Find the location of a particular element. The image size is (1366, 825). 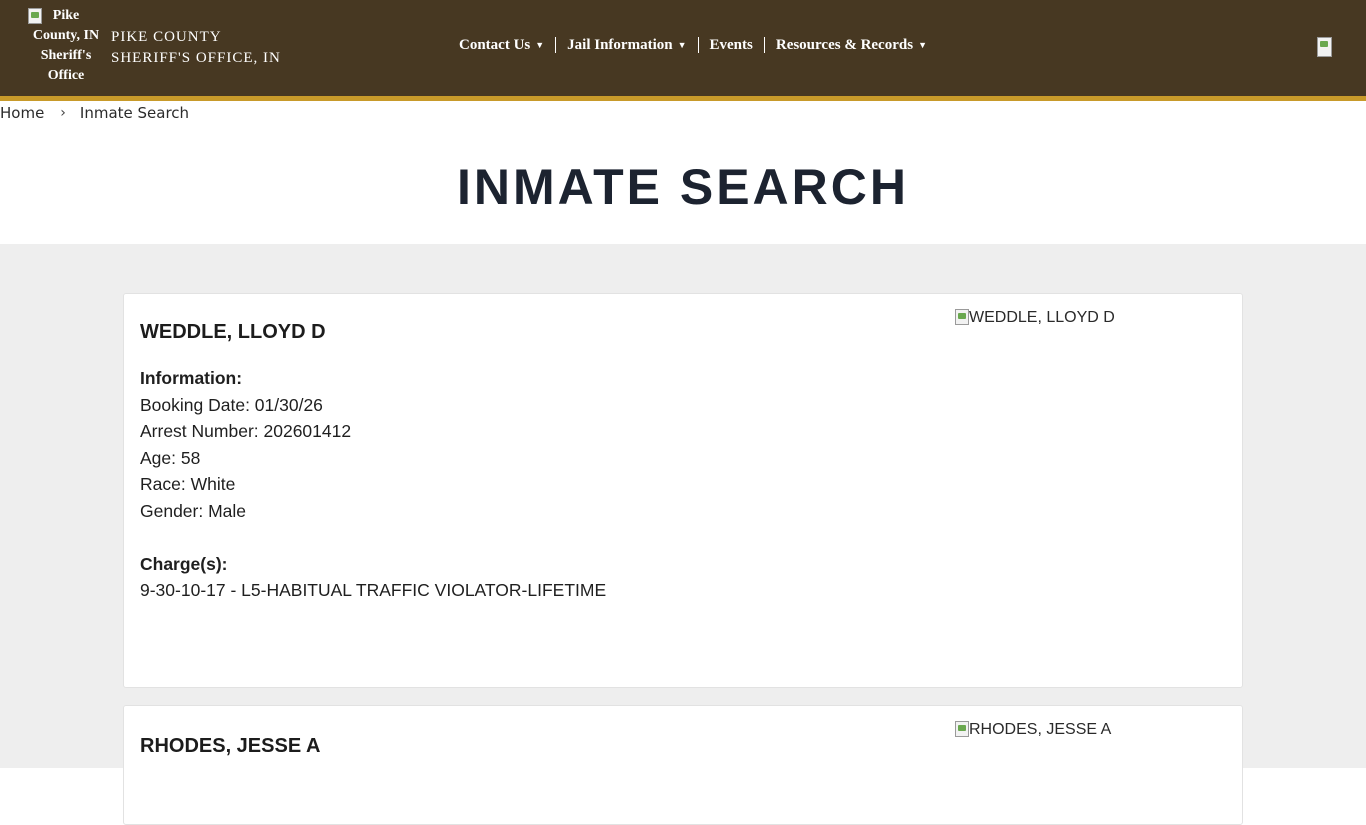

nav-label: Contact Us is located at coordinates (495, 44).